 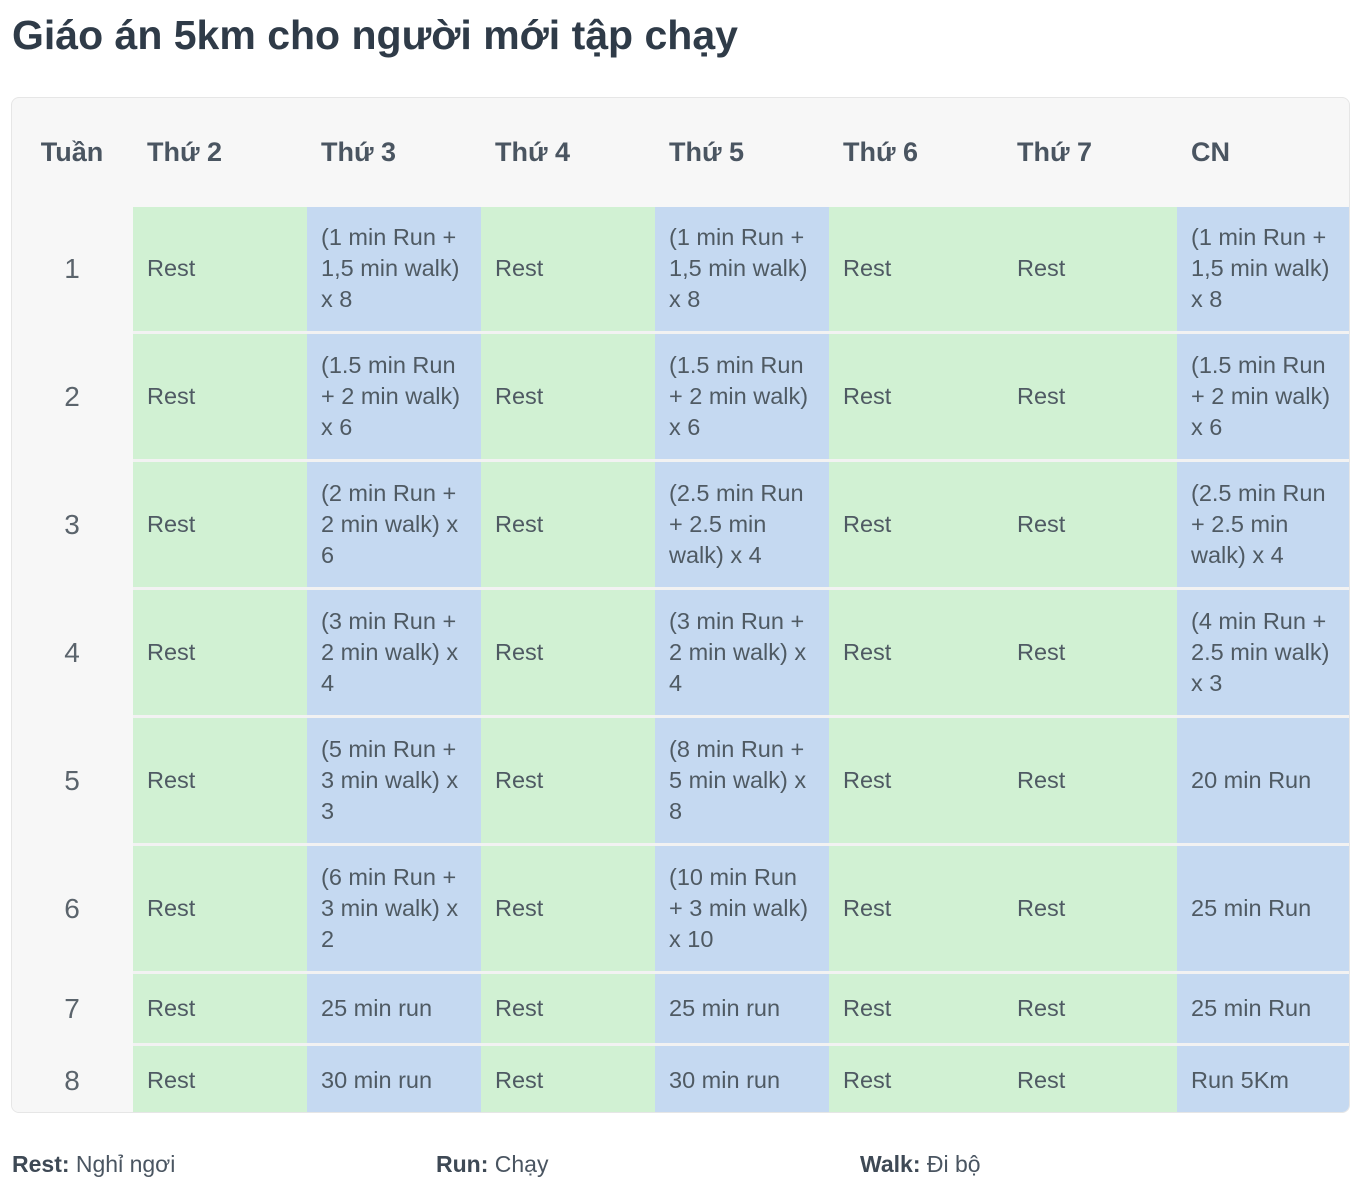 I want to click on header-tuesday: Thứ 3, so click(x=359, y=152).